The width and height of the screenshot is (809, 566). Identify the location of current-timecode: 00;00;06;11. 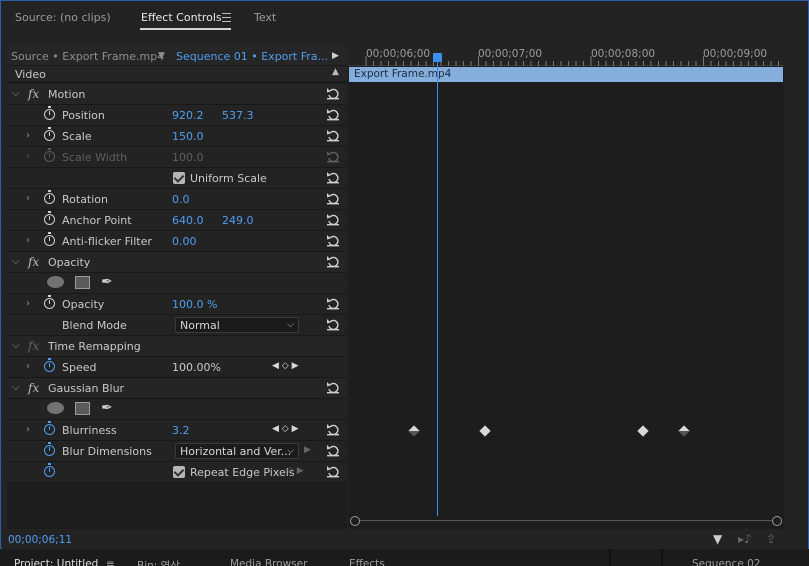
(40, 540).